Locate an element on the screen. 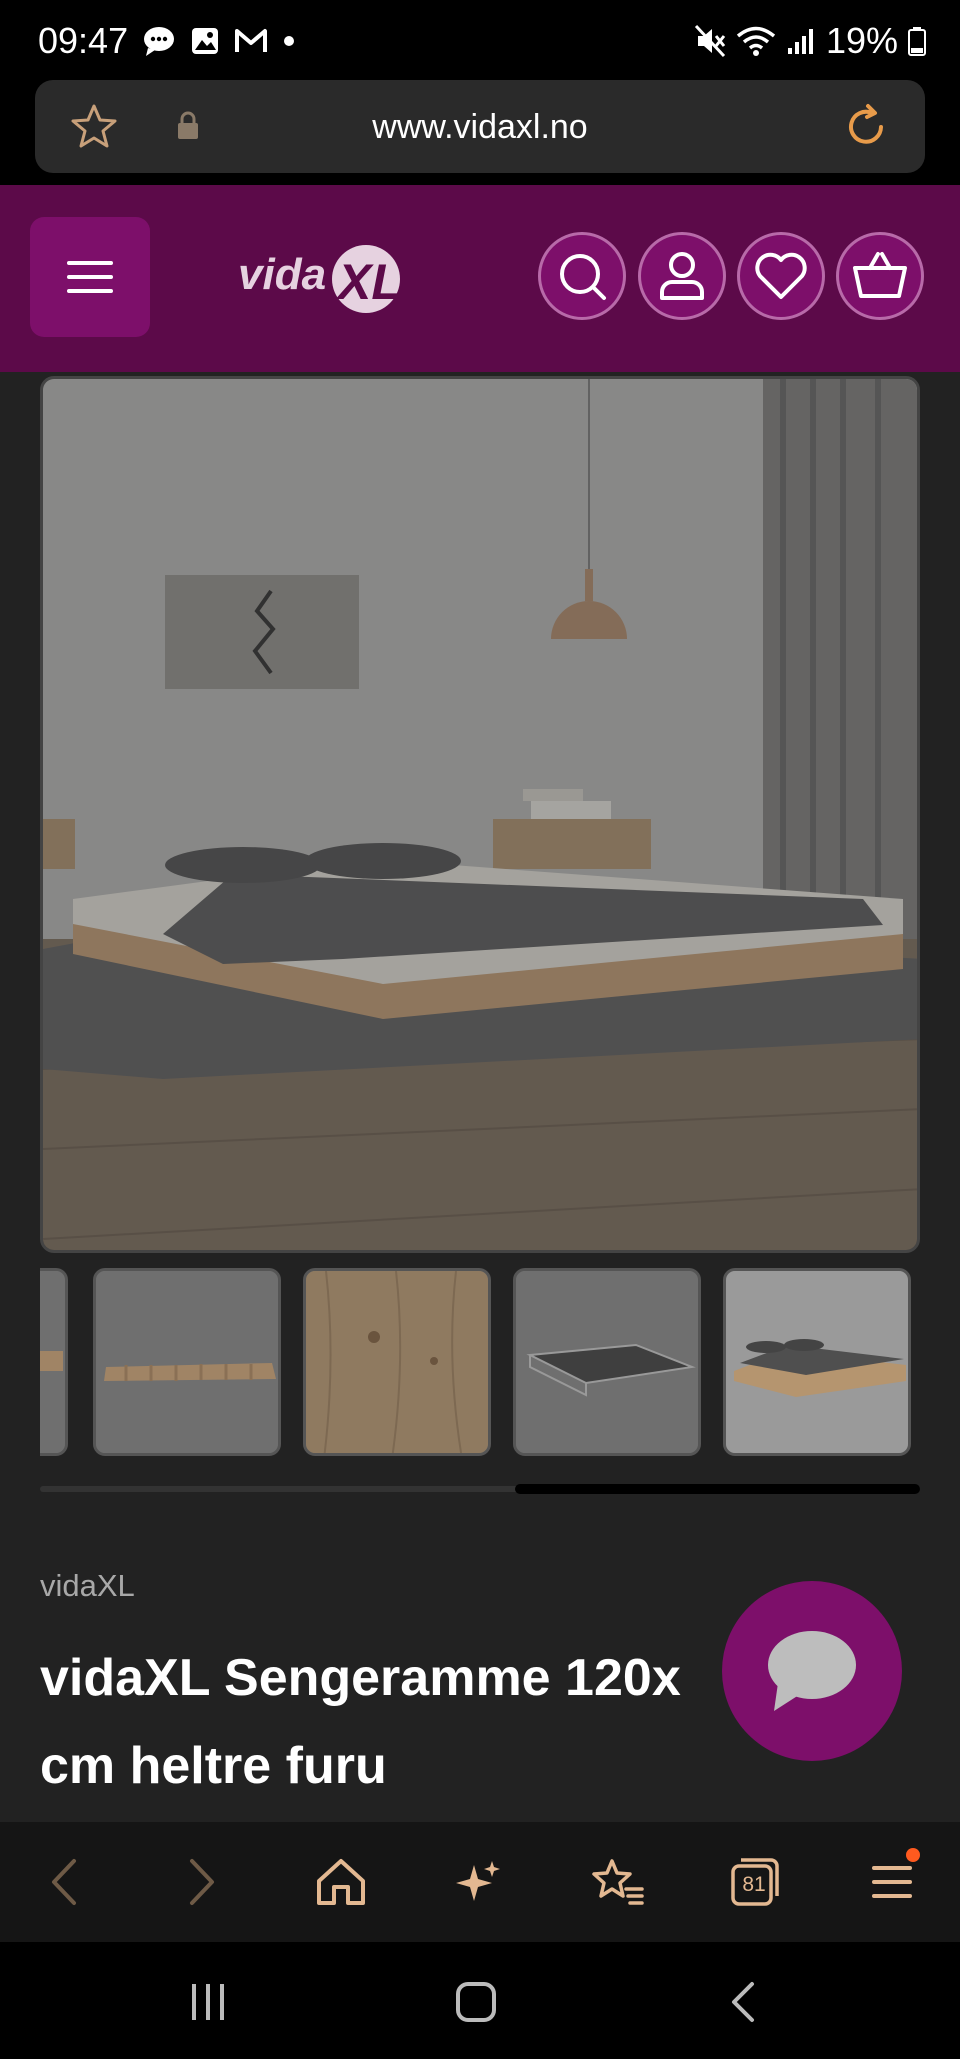 This screenshot has height=2059, width=960. forward-icon is located at coordinates (202, 1882).